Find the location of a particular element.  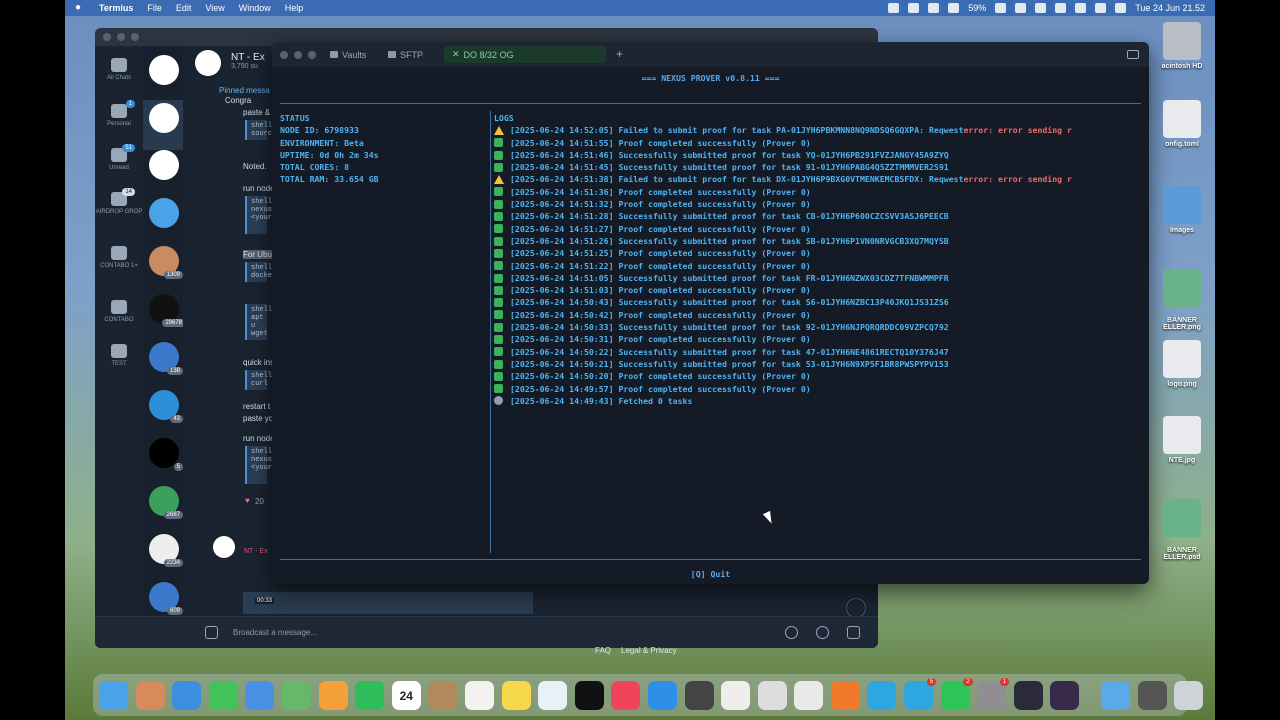

chrome-icon is located at coordinates (809, 695).